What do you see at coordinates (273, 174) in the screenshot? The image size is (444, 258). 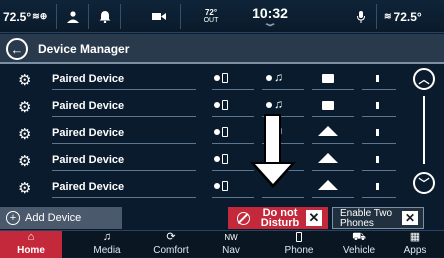 I see `callout-arrow-head-fill` at bounding box center [273, 174].